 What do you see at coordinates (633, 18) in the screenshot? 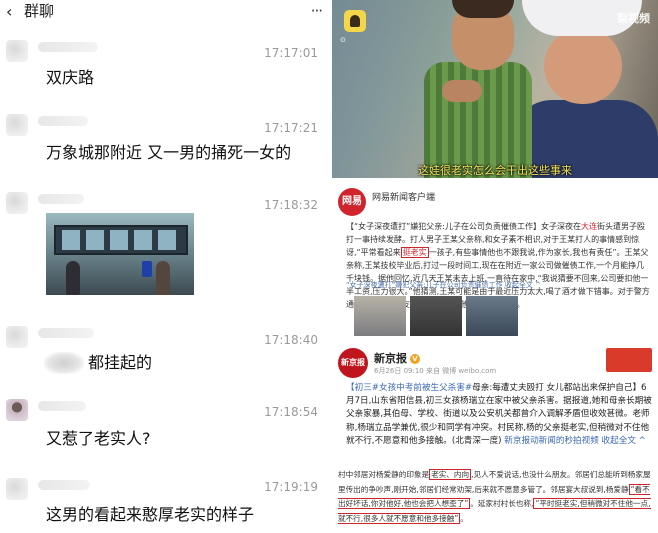
I see `video-watermark: 梨视频` at bounding box center [633, 18].